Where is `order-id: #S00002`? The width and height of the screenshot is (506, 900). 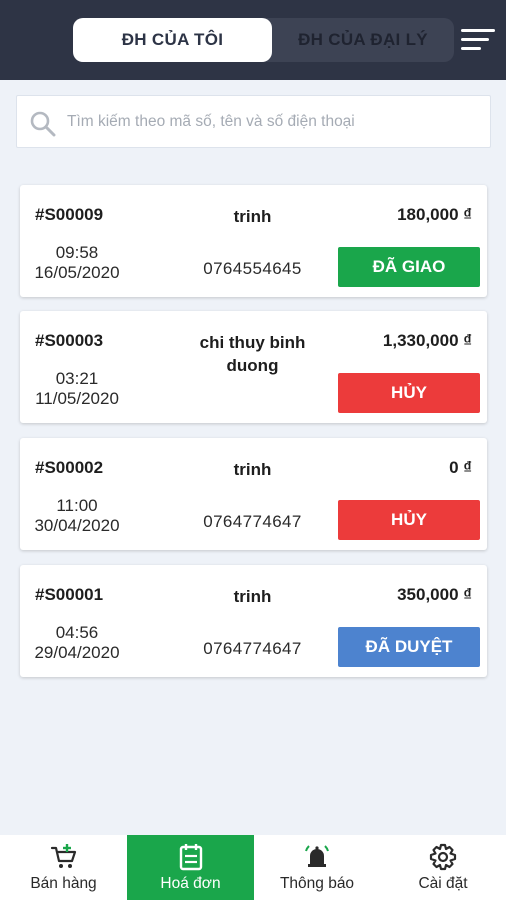
order-id: #S00002 is located at coordinates (69, 467).